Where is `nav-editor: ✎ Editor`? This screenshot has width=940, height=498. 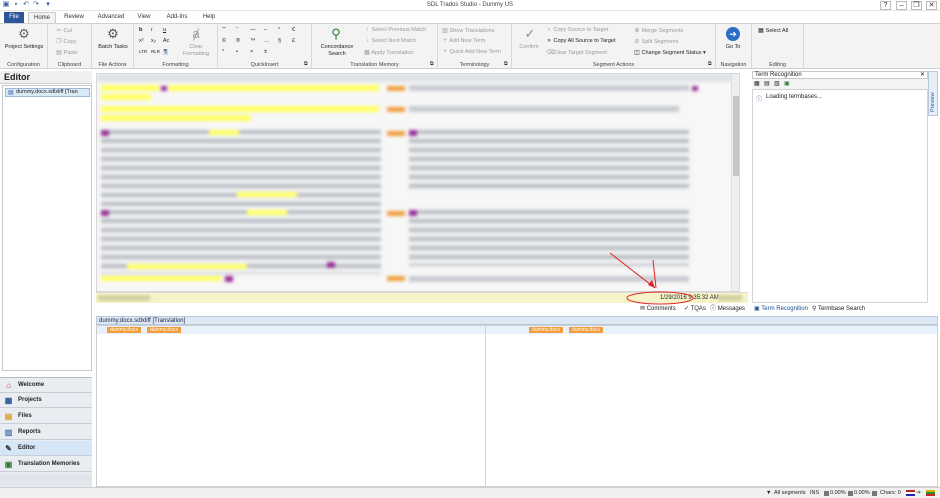
nav-editor: ✎ Editor is located at coordinates (46, 448).